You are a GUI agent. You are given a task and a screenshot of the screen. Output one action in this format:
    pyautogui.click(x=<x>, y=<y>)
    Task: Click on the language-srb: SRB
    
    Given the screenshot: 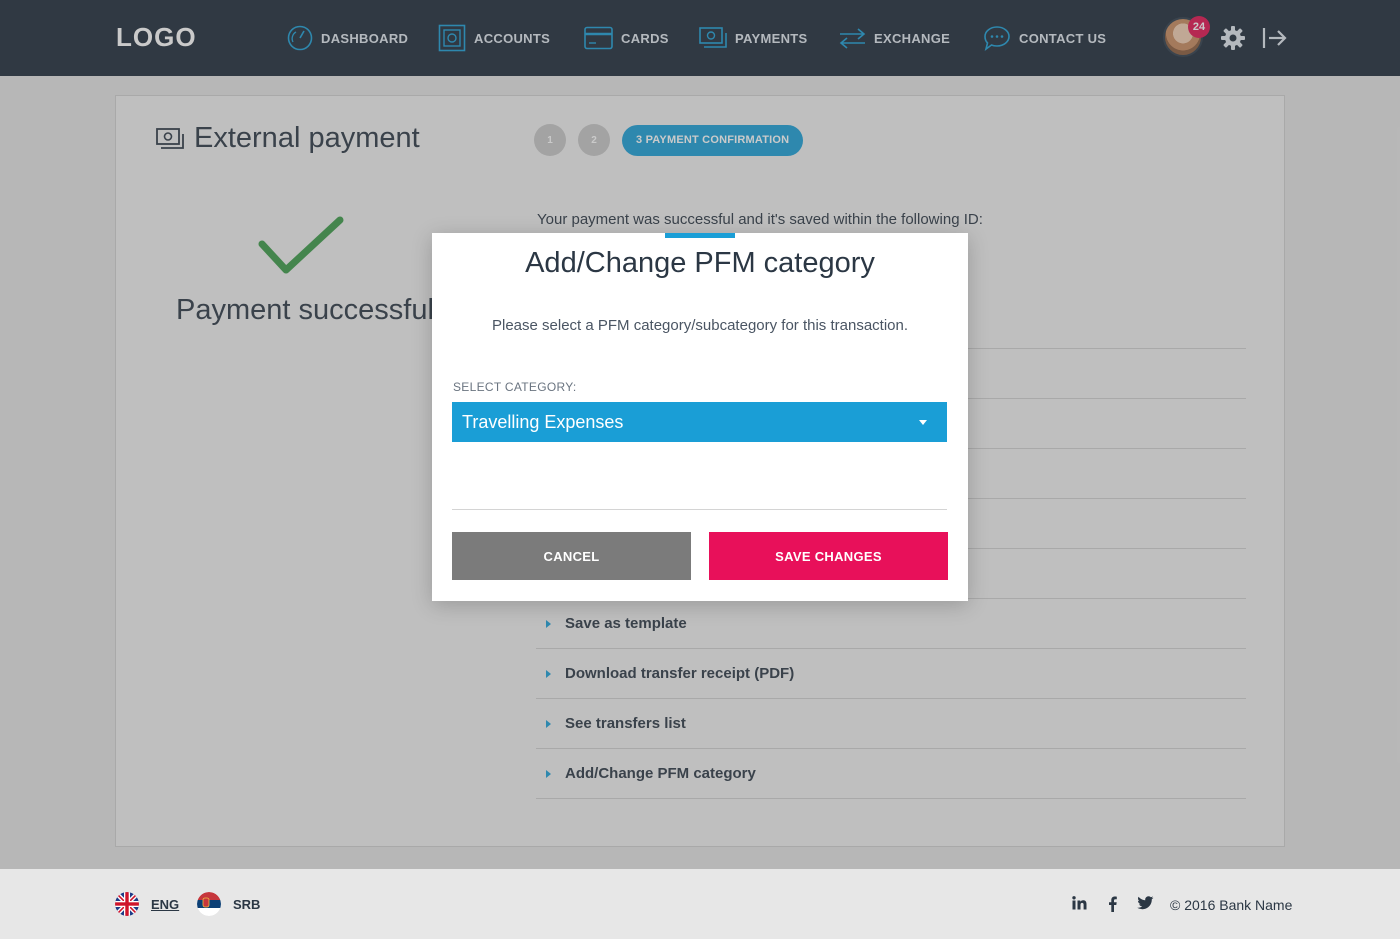 What is the action you would take?
    pyautogui.click(x=228, y=904)
    